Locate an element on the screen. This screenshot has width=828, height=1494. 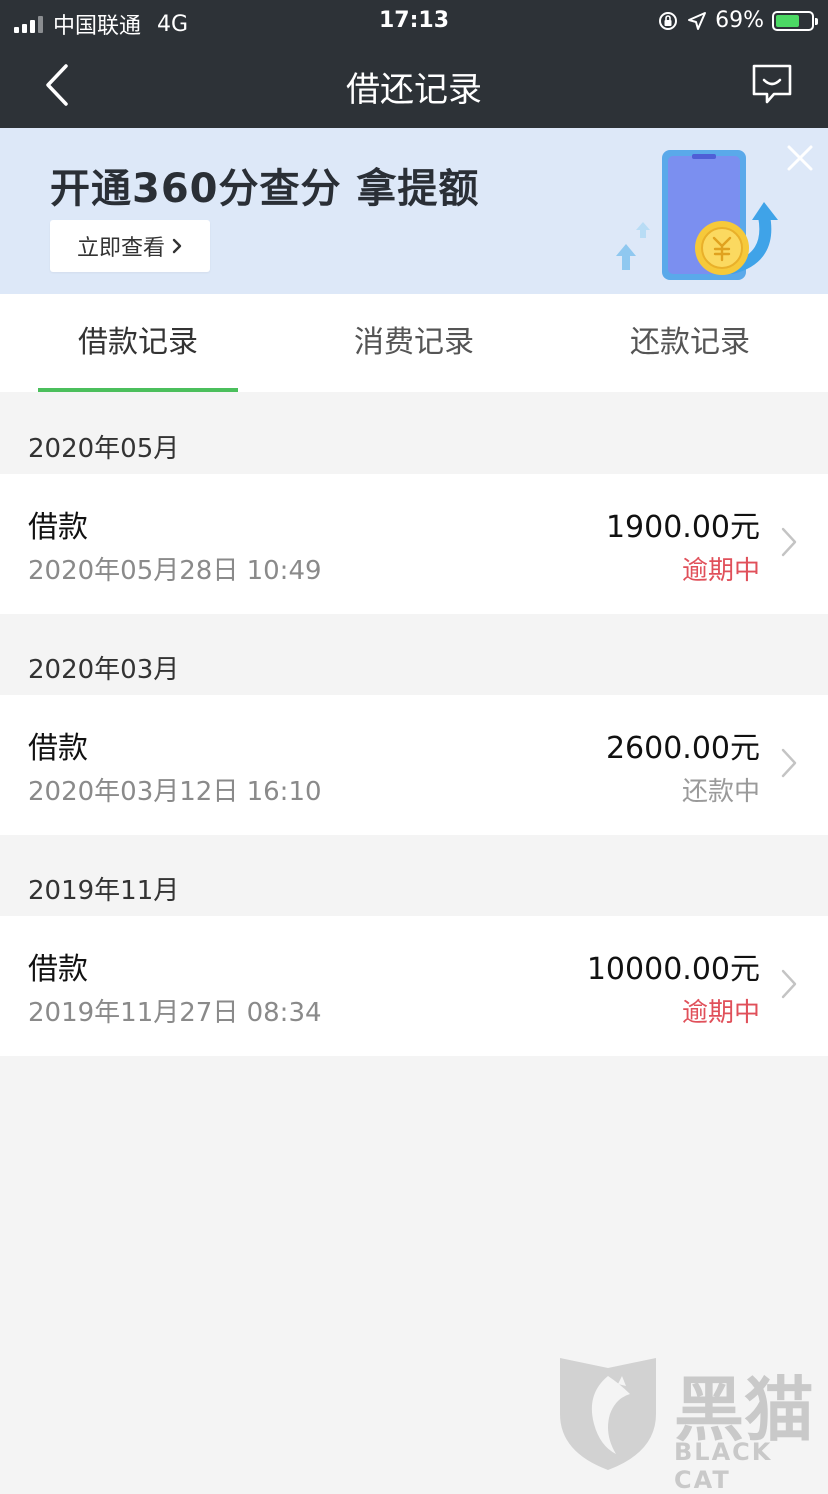
location-icon is located at coordinates (697, 20).